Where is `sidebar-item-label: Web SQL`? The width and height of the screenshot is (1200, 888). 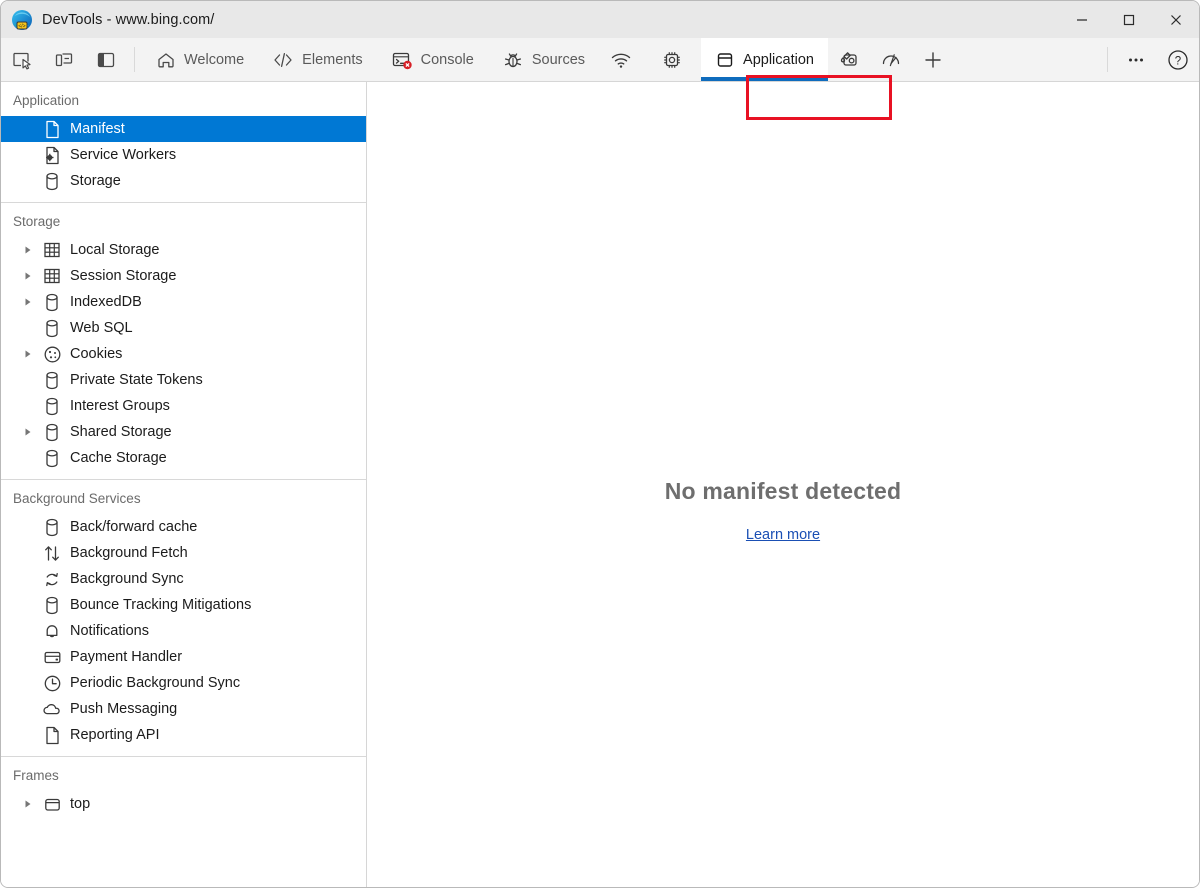 sidebar-item-label: Web SQL is located at coordinates (101, 327).